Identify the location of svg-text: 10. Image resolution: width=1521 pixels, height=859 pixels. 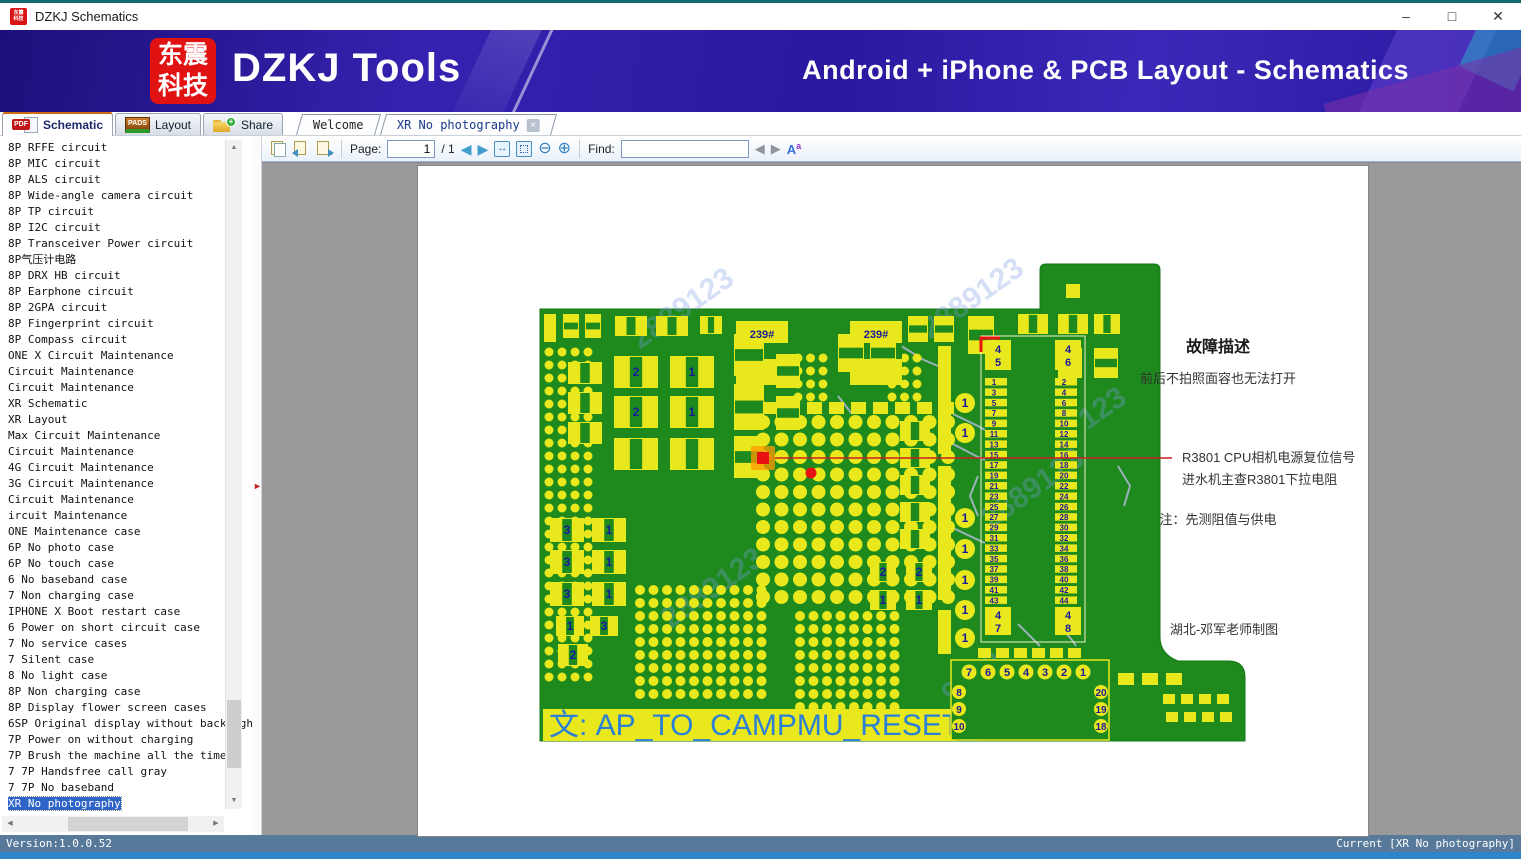
(1064, 424).